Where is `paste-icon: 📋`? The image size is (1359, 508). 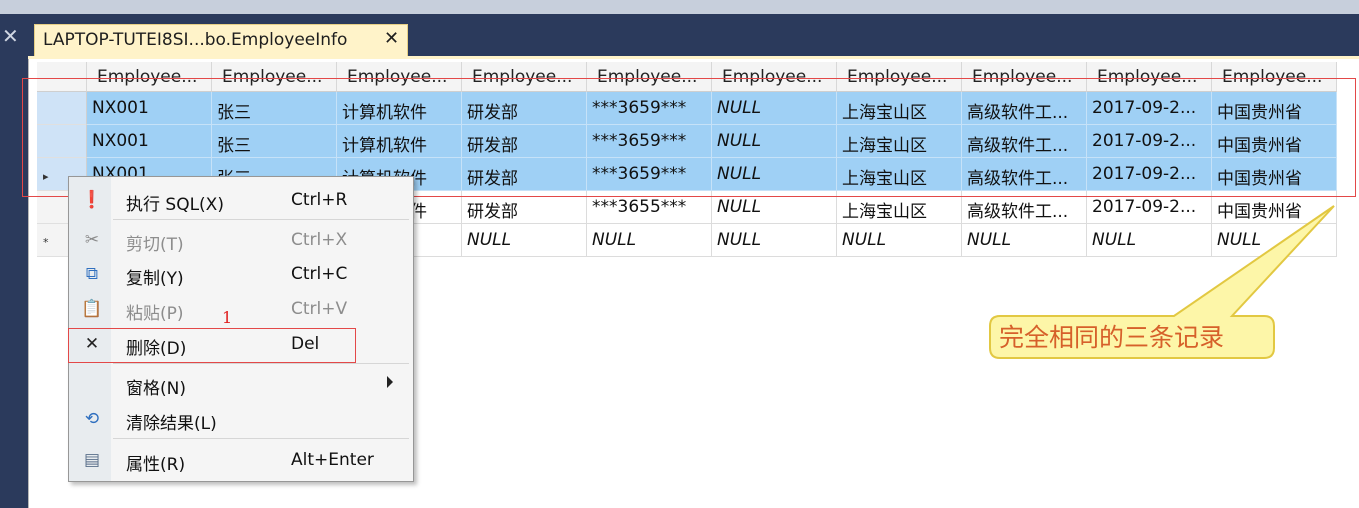 paste-icon: 📋 is located at coordinates (92, 309).